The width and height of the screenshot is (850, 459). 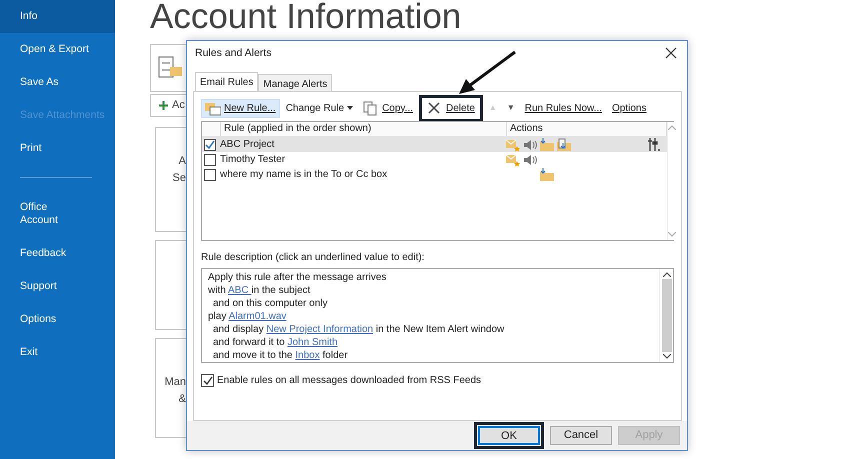 What do you see at coordinates (179, 178) in the screenshot?
I see `card-label: Se` at bounding box center [179, 178].